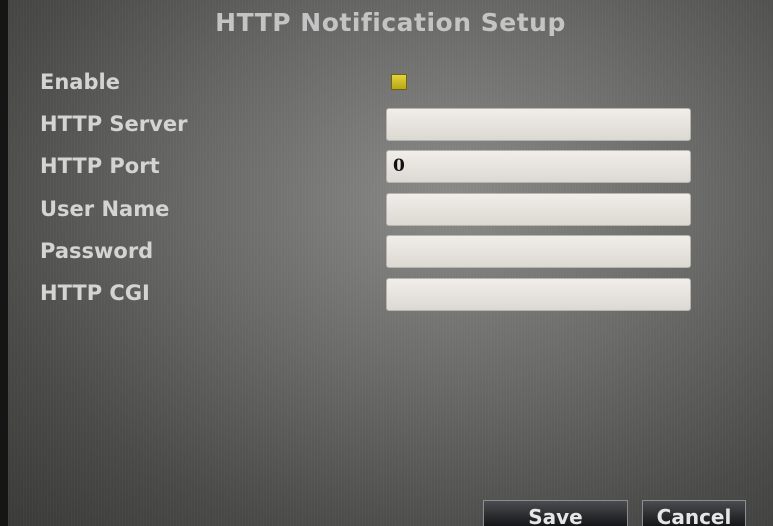 The image size is (773, 526). Describe the element at coordinates (538, 294) in the screenshot. I see `http-cgi-field` at that location.